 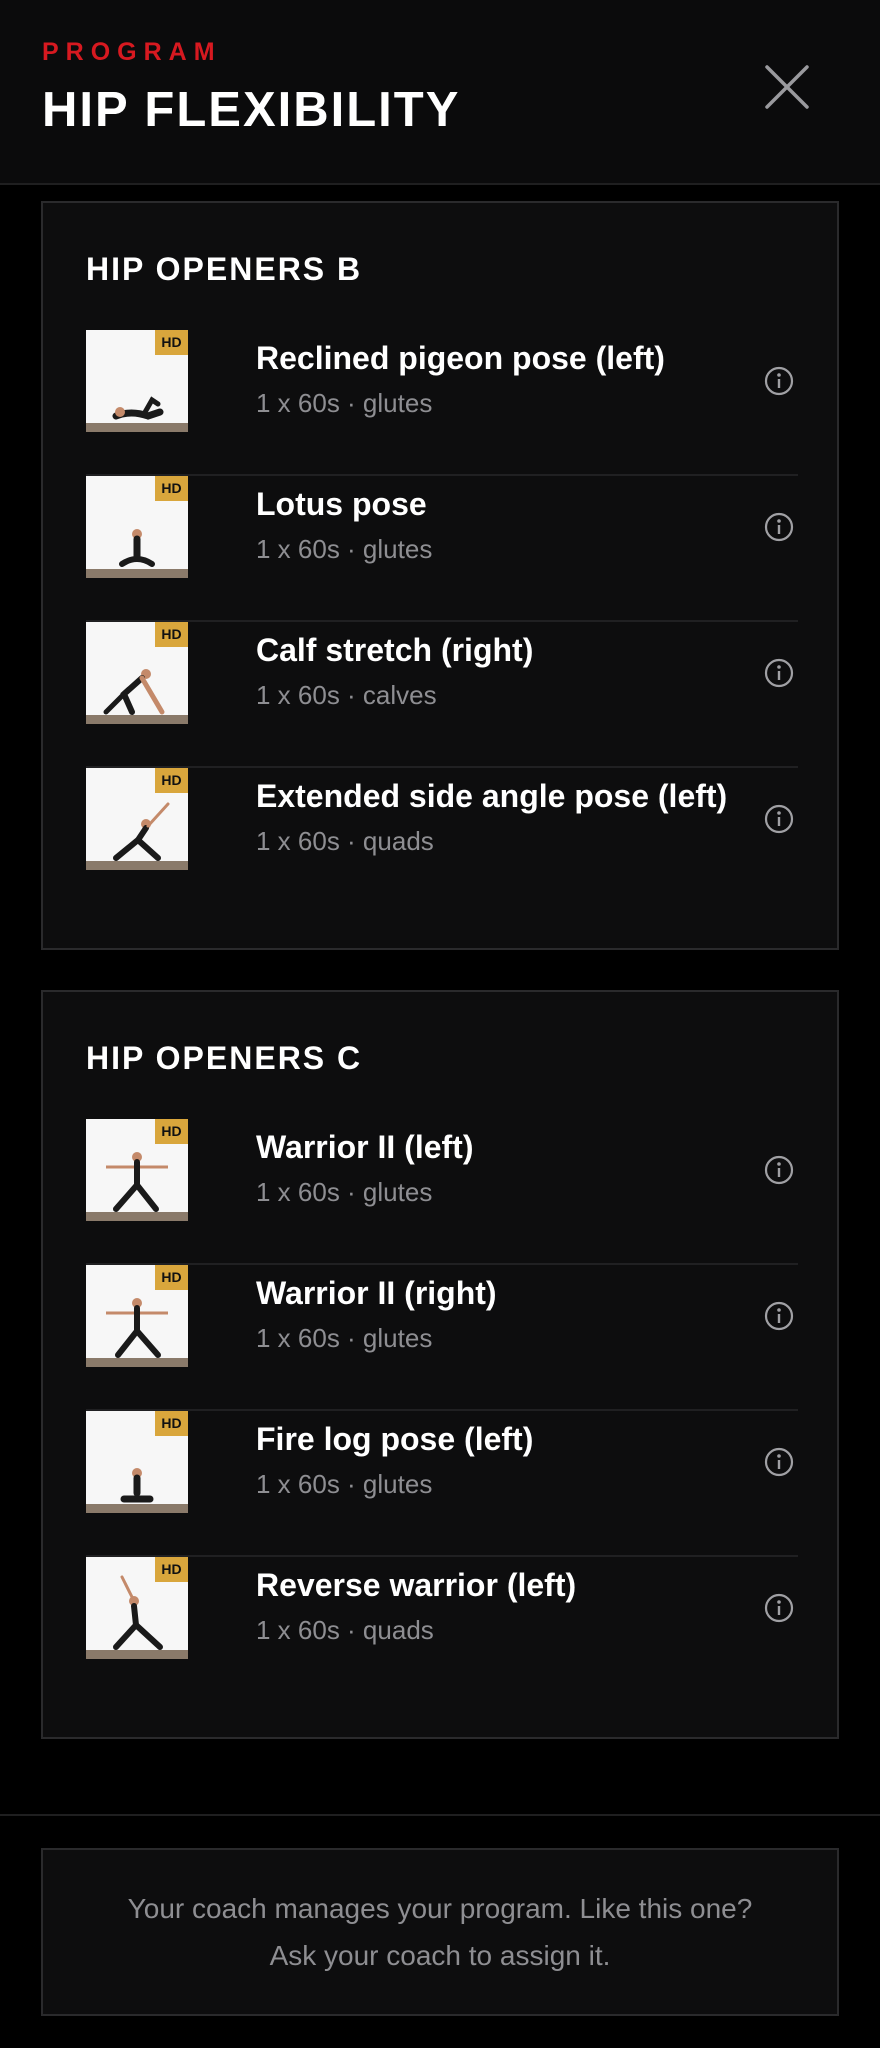 I want to click on exercise-row: HD Warrior II (left) 1 x 60s · glutes, so click(x=442, y=1192).